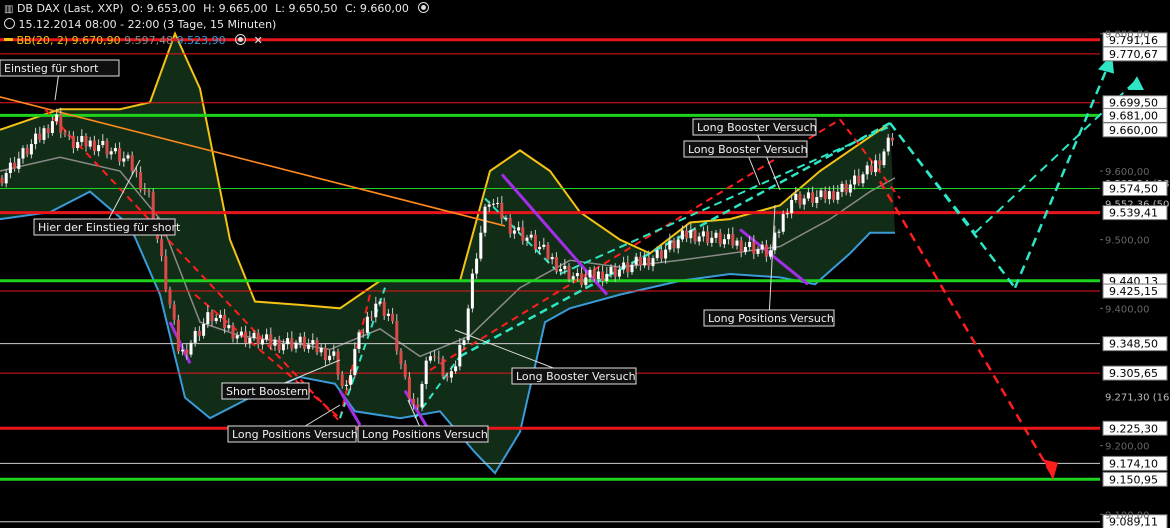 The image size is (1170, 528). I want to click on indicator-settings-icon, so click(241, 39).